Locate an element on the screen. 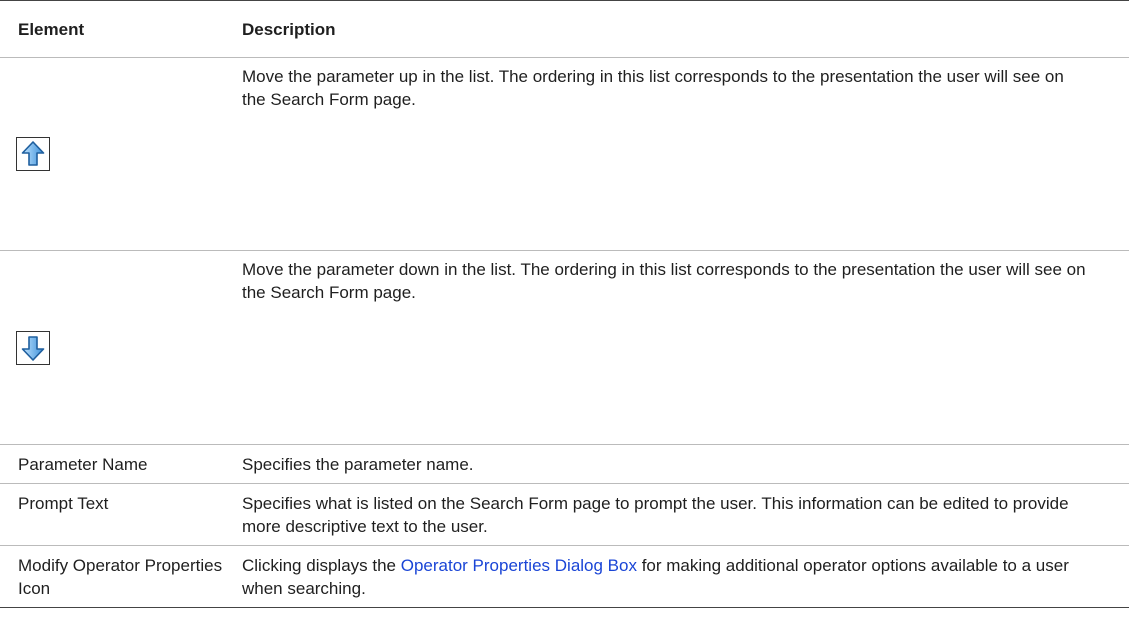 The height and width of the screenshot is (633, 1129). move-up-button is located at coordinates (33, 154).